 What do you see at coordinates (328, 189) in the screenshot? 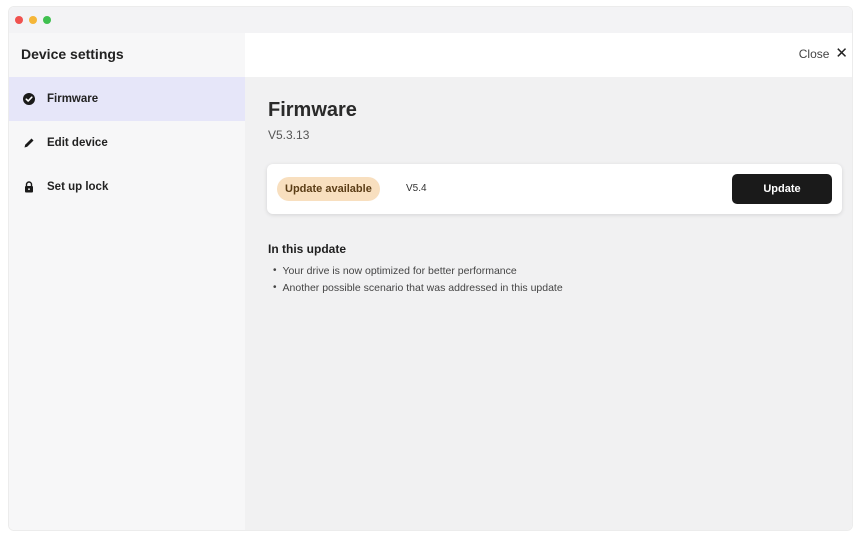
I see `status-badge: Update available` at bounding box center [328, 189].